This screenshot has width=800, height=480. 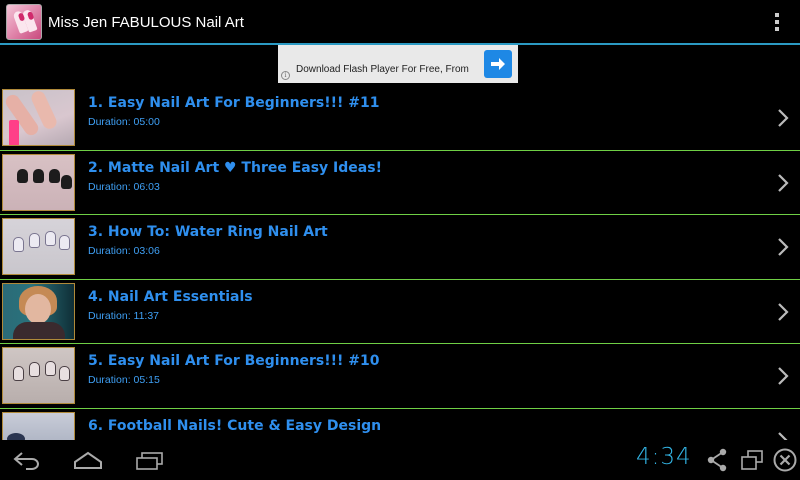 What do you see at coordinates (208, 232) in the screenshot?
I see `video-title: 3. How To: Water Ring Nail Art` at bounding box center [208, 232].